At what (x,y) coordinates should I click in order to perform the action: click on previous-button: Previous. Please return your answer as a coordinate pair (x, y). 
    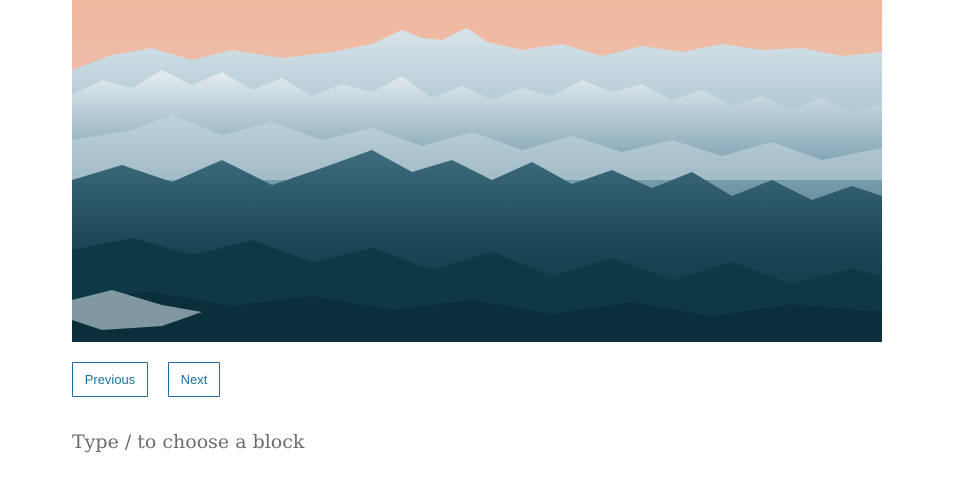
    Looking at the image, I should click on (110, 379).